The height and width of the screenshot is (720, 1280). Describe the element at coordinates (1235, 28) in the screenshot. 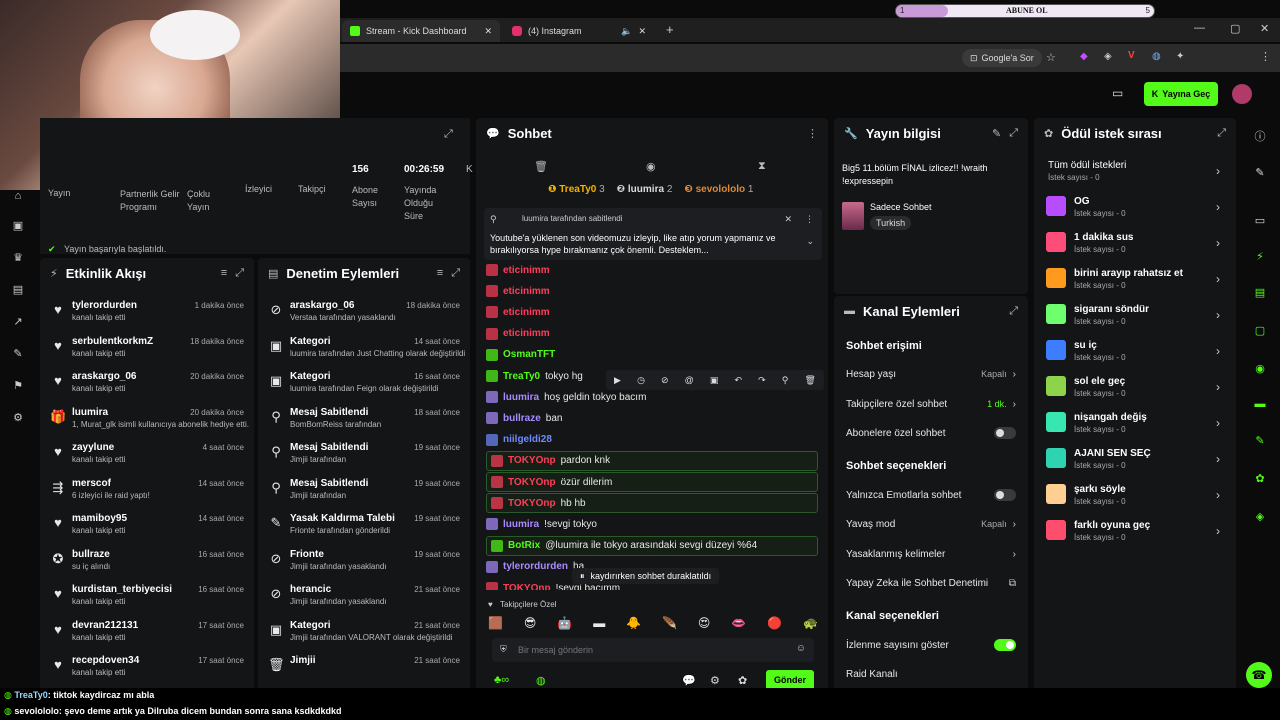

I see `maximize-icon: ▢` at that location.